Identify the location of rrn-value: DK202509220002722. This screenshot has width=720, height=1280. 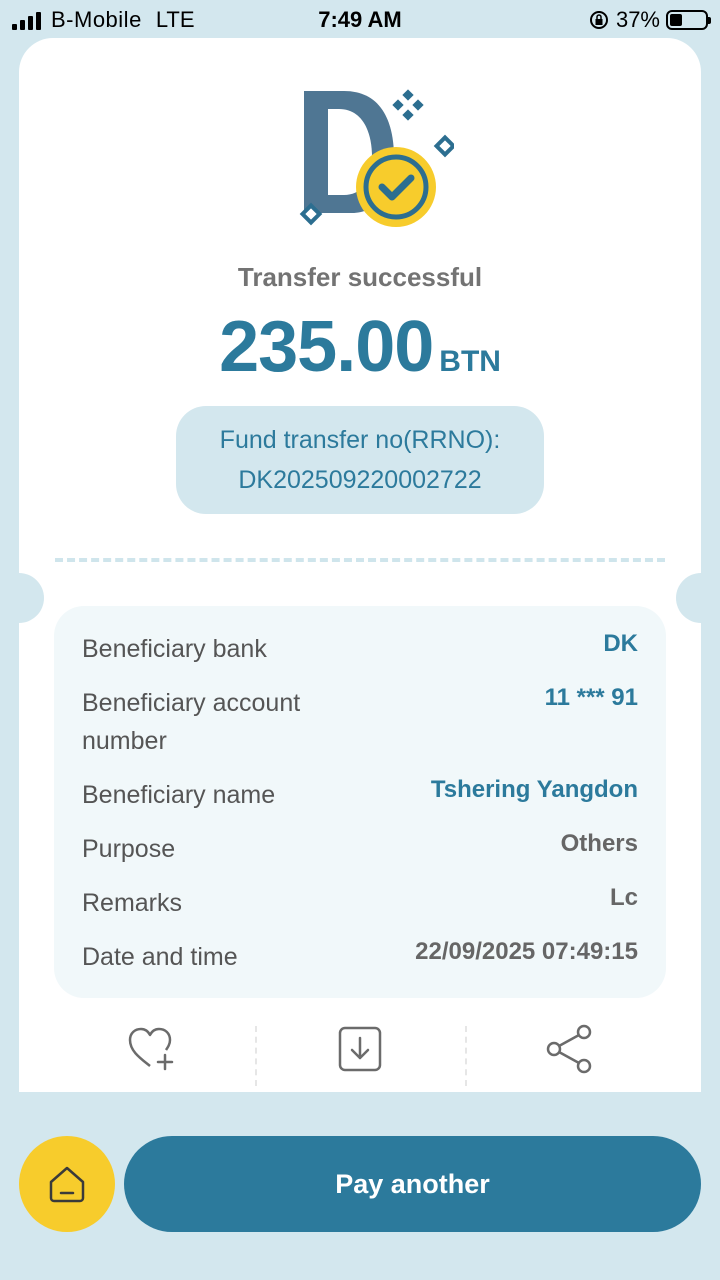
(360, 480).